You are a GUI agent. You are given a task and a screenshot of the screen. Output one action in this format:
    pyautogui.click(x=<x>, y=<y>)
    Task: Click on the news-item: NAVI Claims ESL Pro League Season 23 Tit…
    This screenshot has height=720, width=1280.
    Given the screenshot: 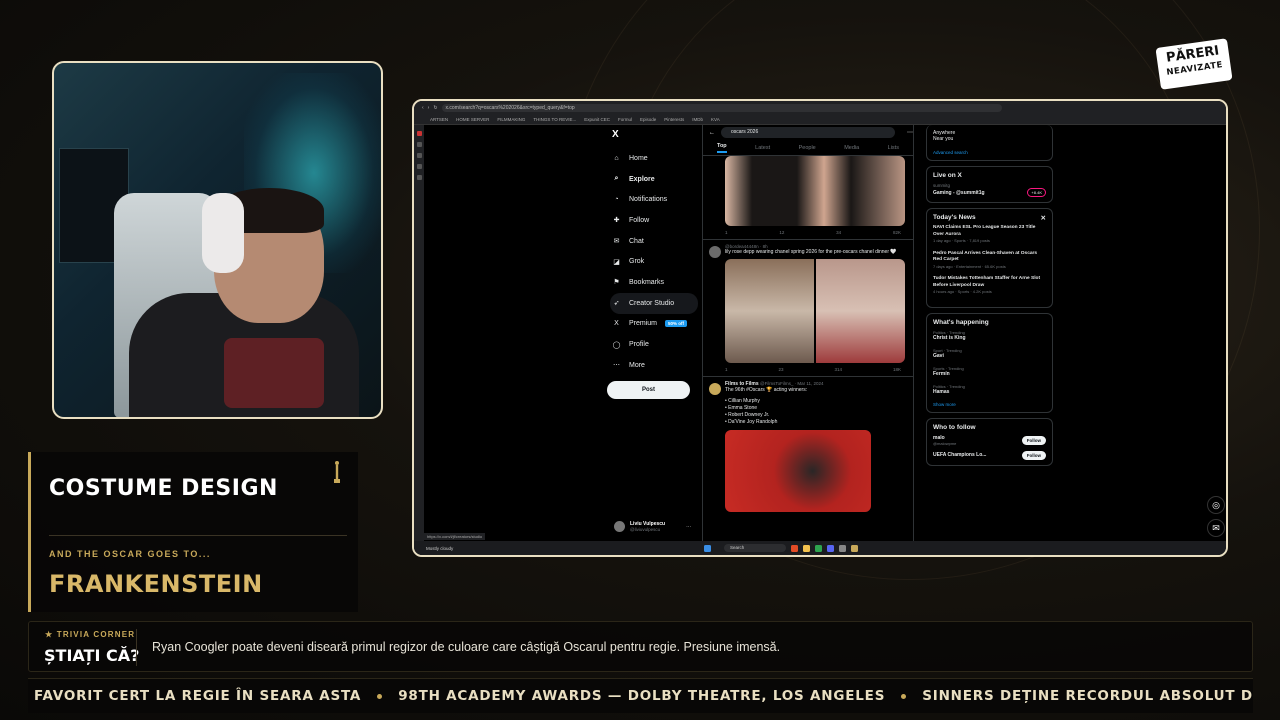 What is the action you would take?
    pyautogui.click(x=989, y=235)
    